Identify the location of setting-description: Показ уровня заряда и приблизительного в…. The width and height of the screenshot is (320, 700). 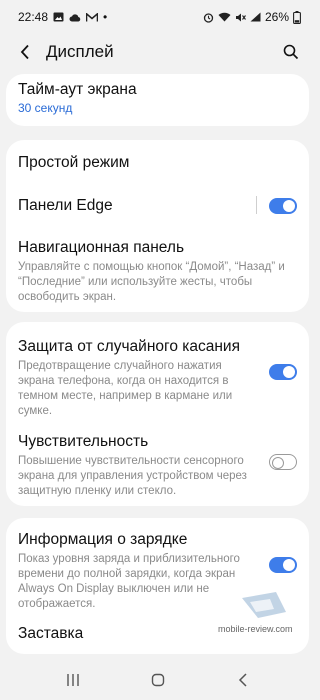
(129, 581).